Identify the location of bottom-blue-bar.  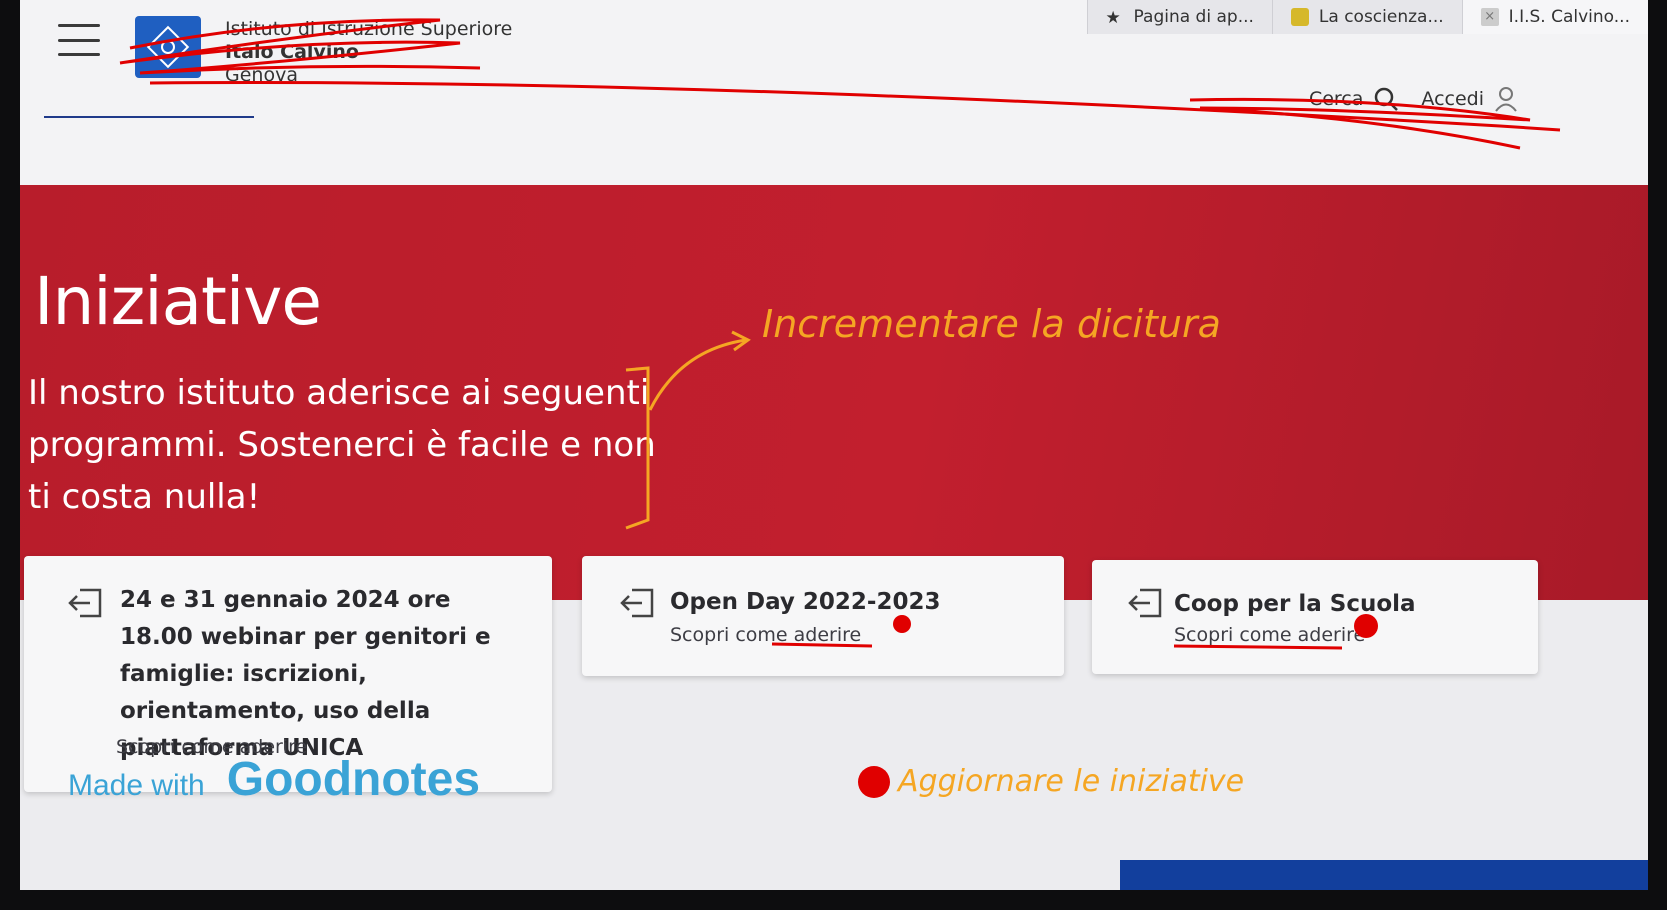
(1384, 875).